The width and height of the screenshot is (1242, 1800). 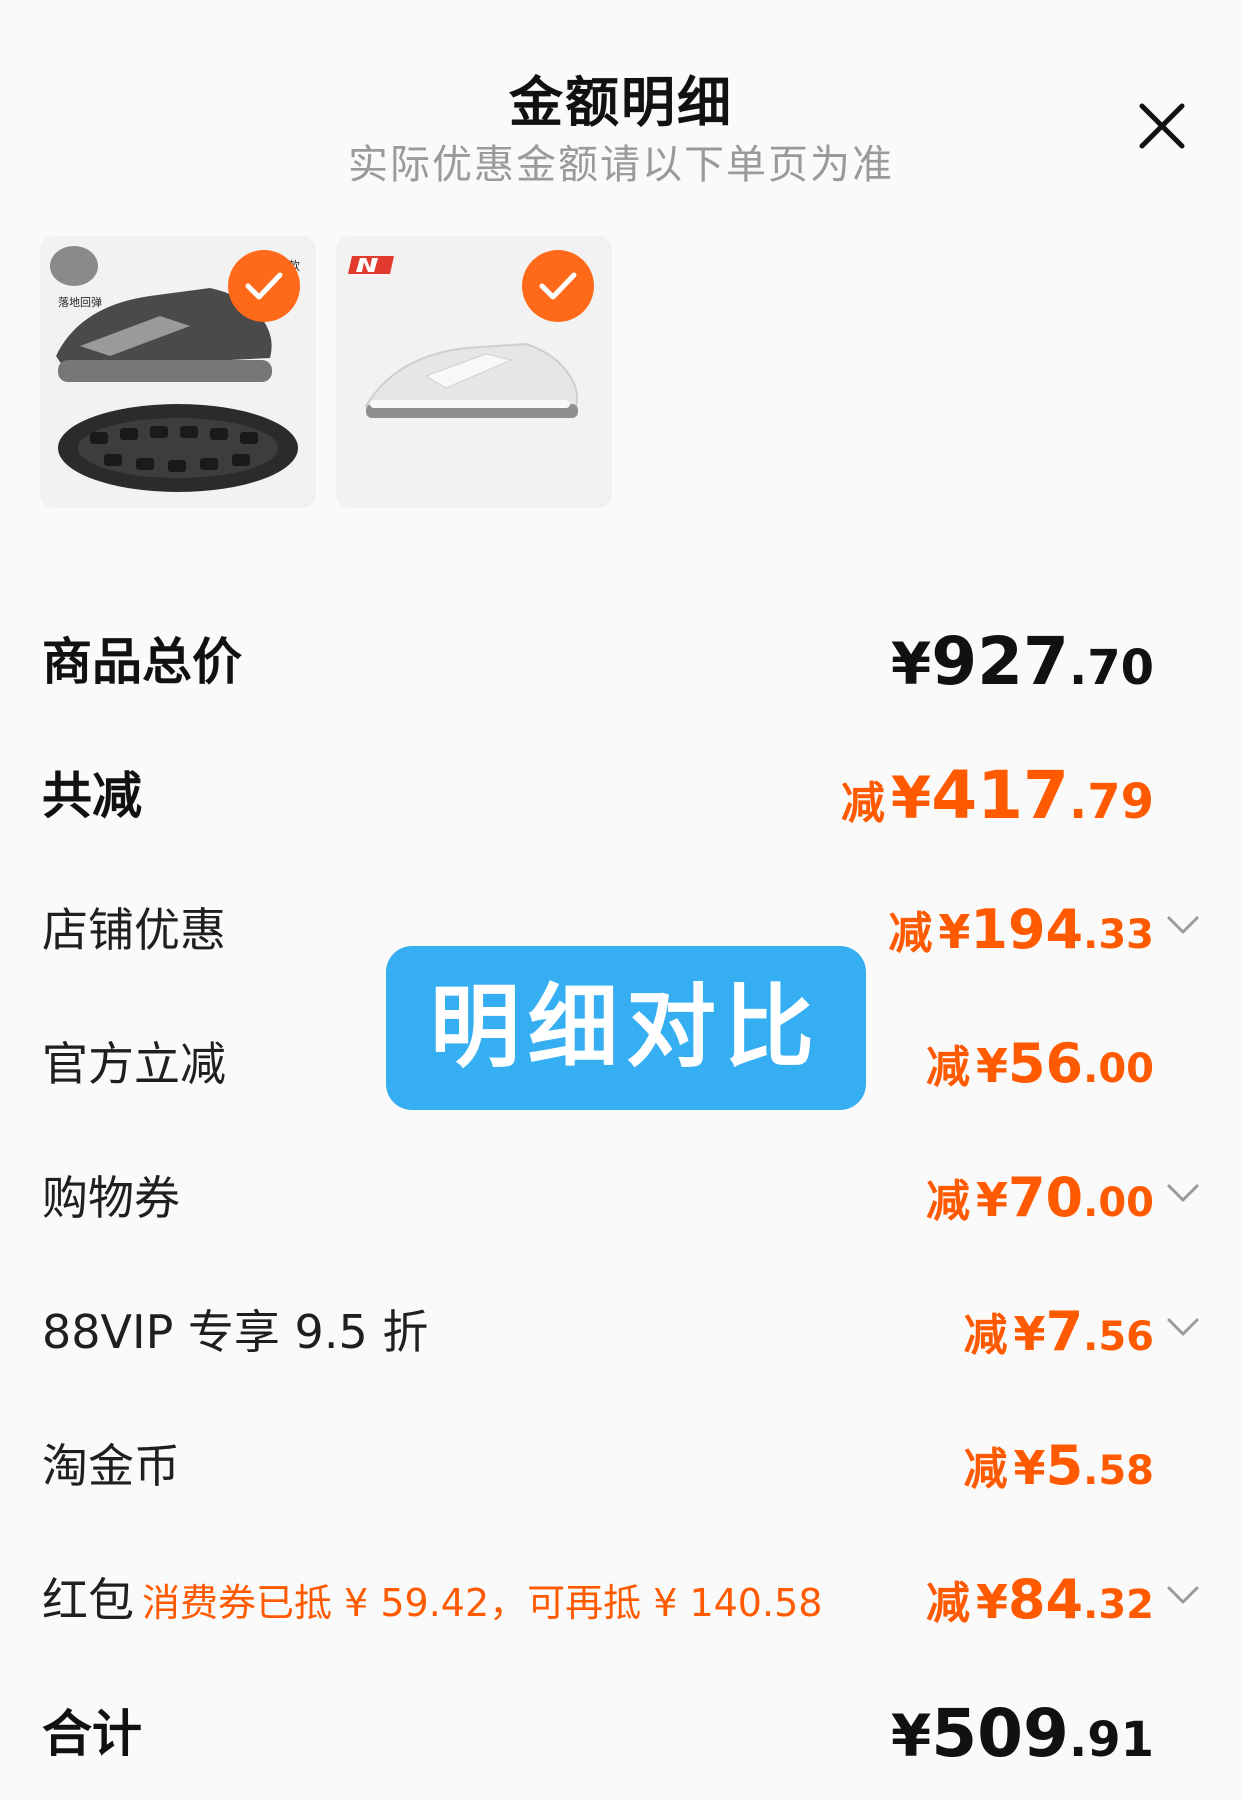 What do you see at coordinates (482, 1603) in the screenshot?
I see `redpacket-note: 消费券已抵 ¥ 59.42，可再抵 ¥ 140.58` at bounding box center [482, 1603].